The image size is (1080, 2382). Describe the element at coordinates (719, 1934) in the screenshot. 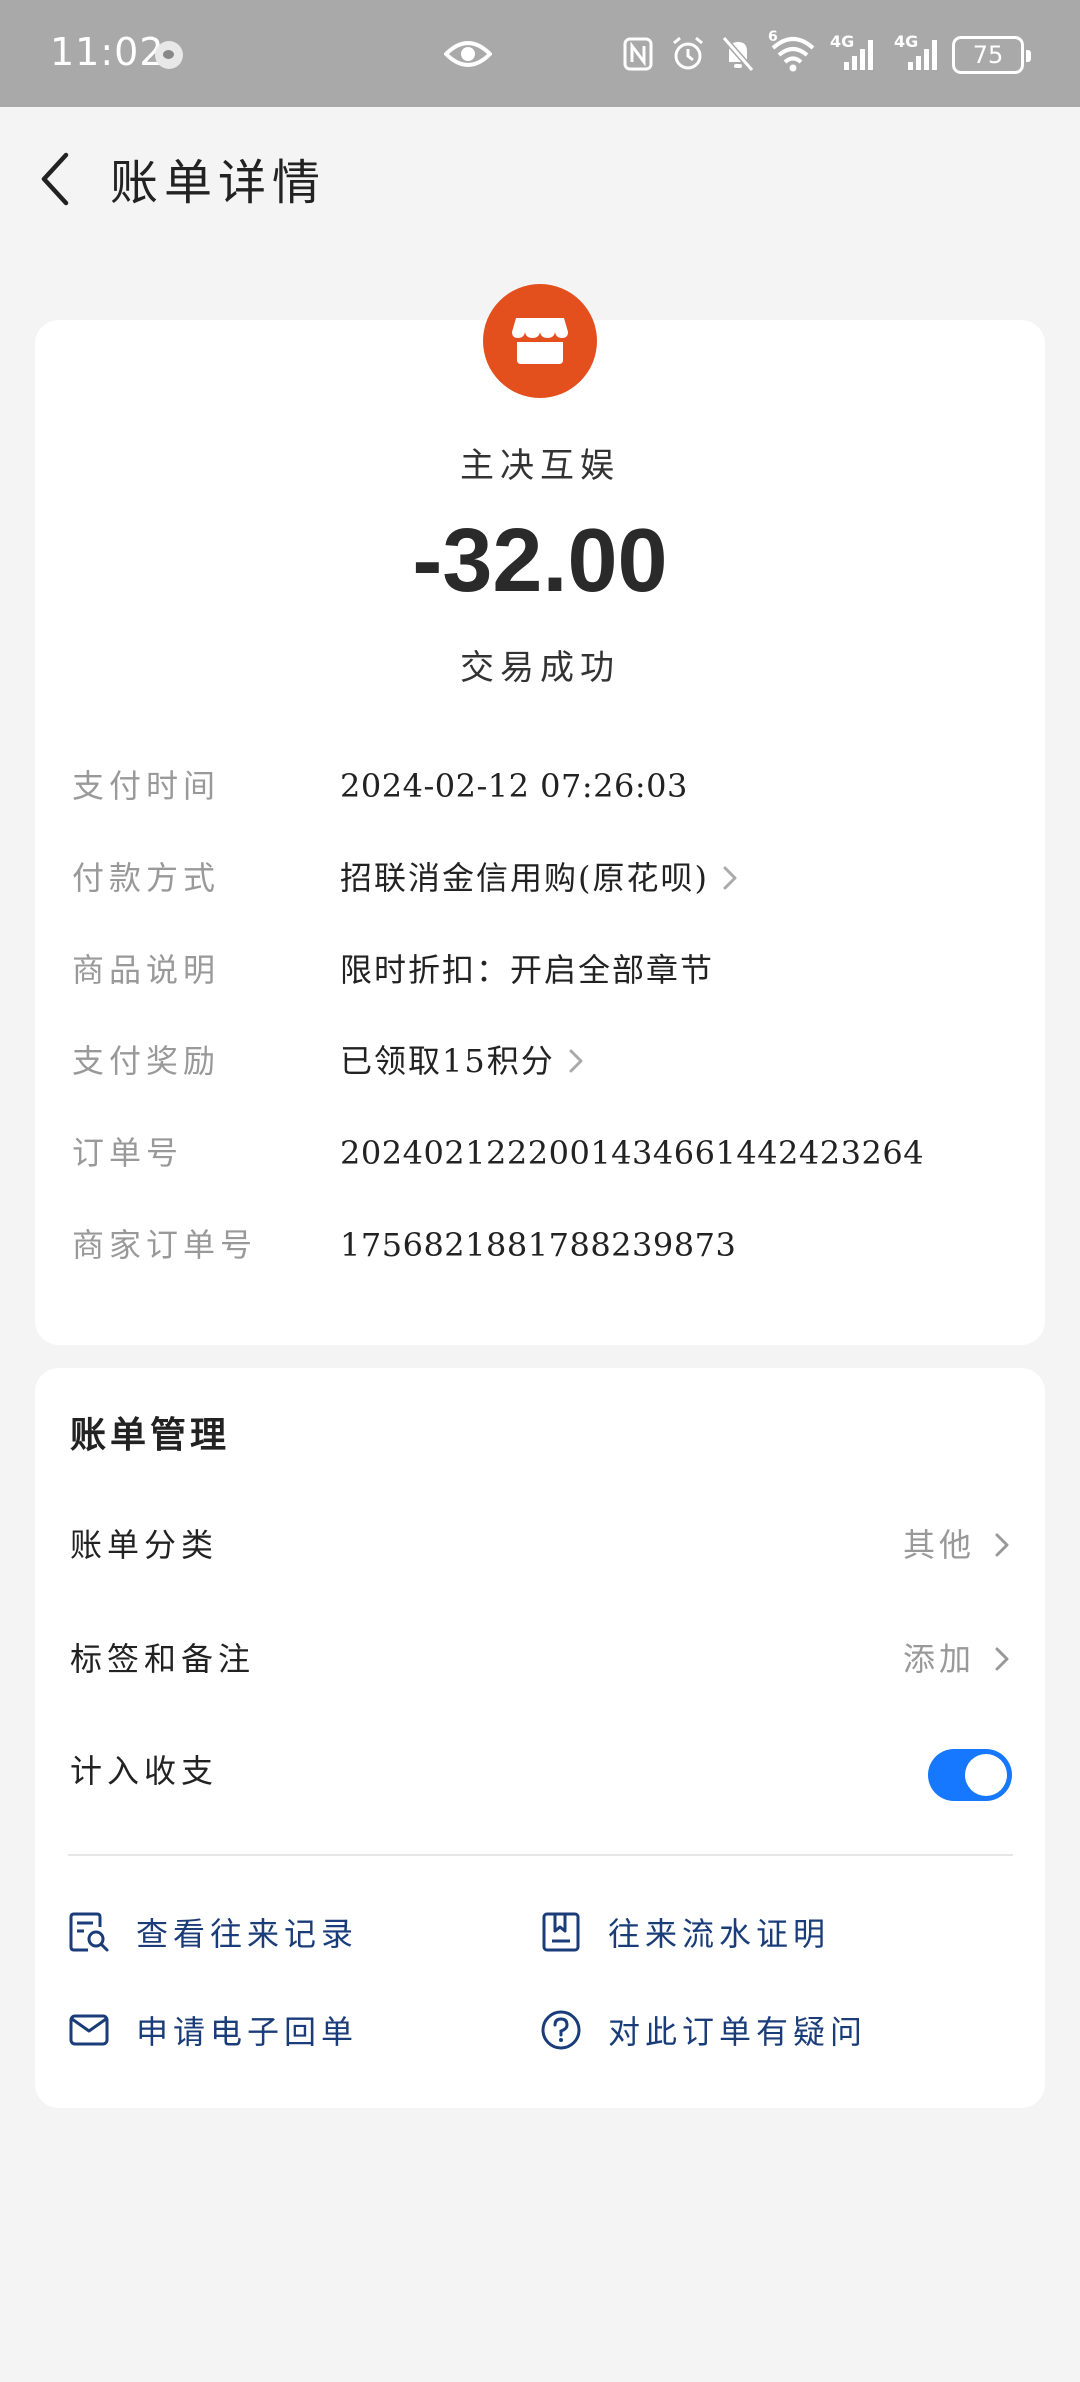

I see `statement-proof-text: 往来流水证明` at that location.